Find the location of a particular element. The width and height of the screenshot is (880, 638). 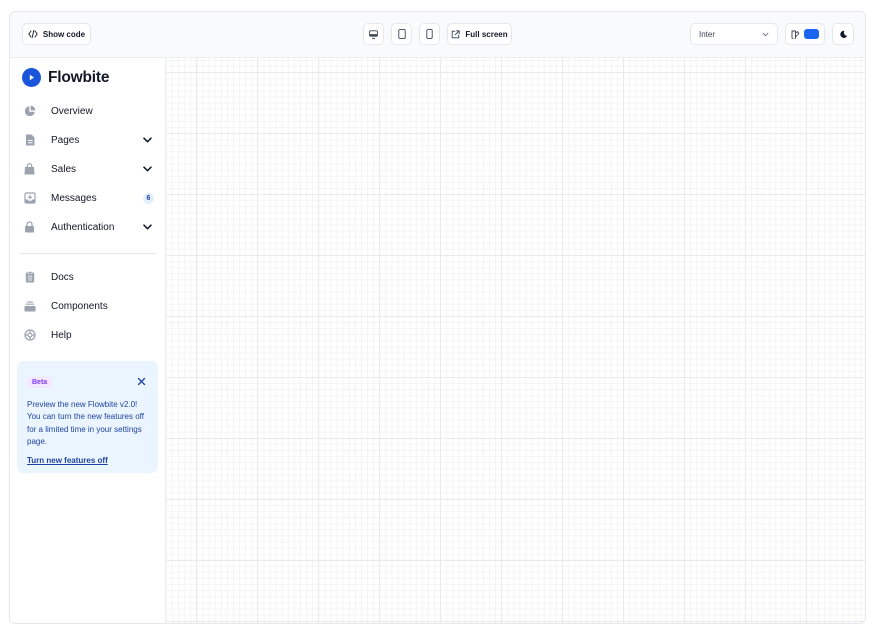

palette-icon is located at coordinates (795, 34).